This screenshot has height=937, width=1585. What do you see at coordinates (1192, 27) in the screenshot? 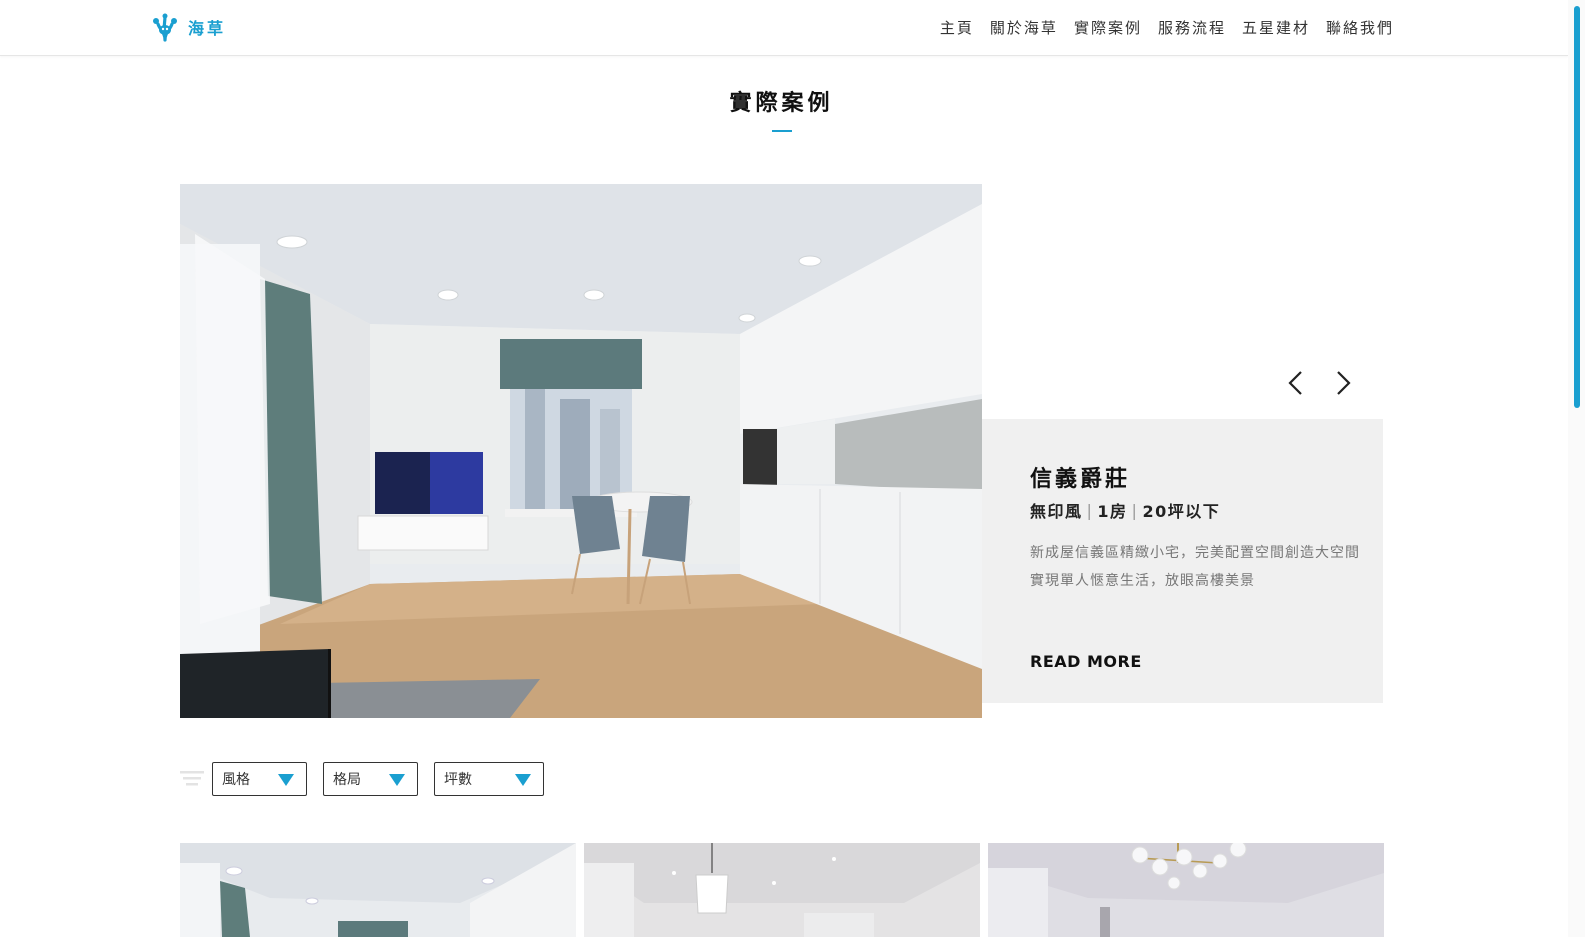
I see `nav-item-process: 服務流程` at bounding box center [1192, 27].